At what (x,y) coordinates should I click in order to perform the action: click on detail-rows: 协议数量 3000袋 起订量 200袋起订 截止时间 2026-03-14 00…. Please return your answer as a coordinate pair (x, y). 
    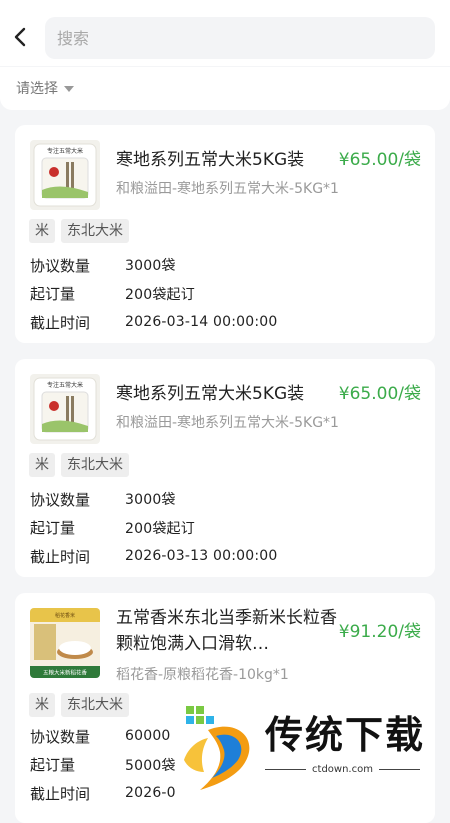
    Looking at the image, I should click on (154, 294).